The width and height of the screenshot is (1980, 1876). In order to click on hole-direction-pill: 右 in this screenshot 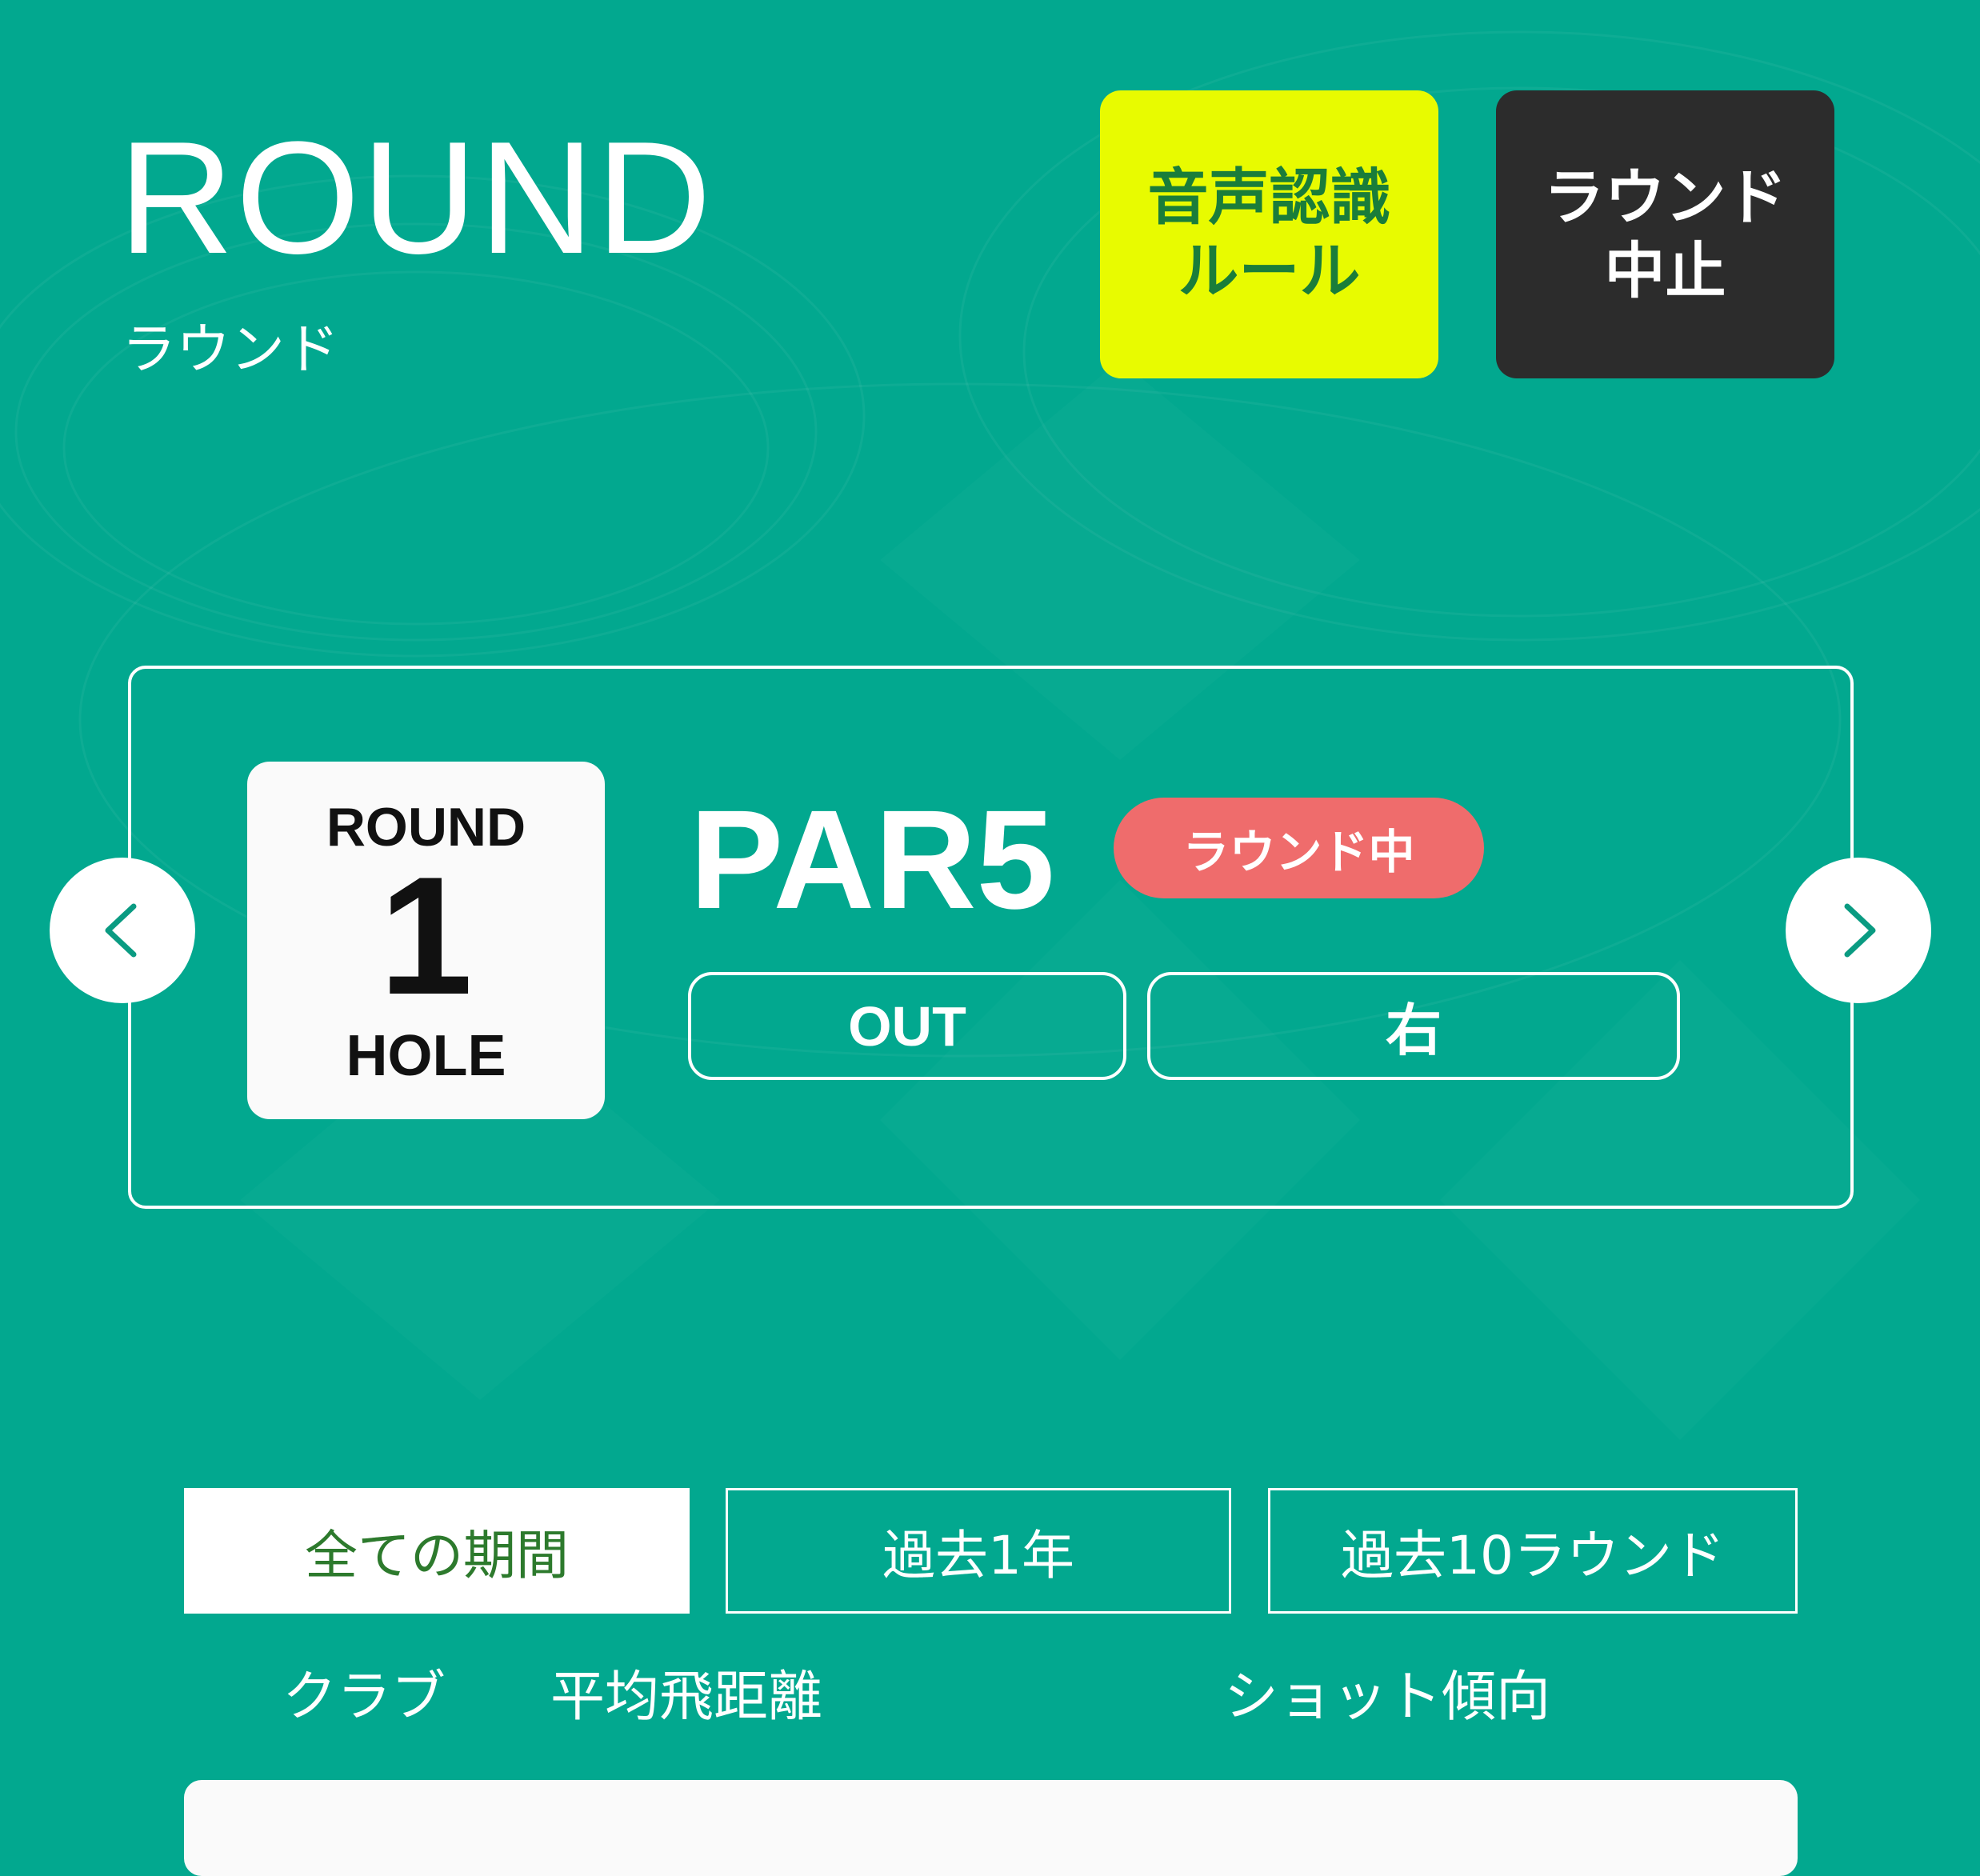, I will do `click(1413, 1026)`.